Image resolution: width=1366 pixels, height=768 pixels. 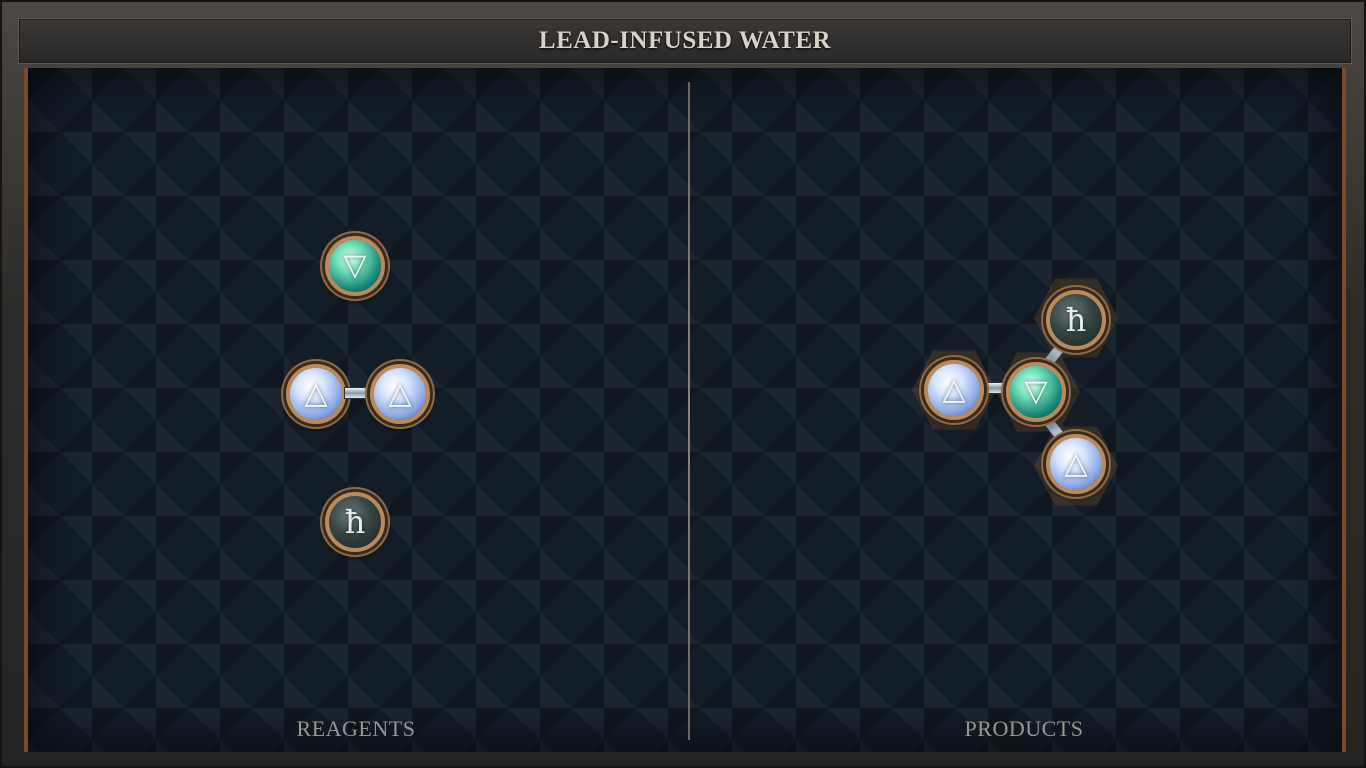 I want to click on title-bar: LEAD-INFUSED WATER, so click(x=685, y=41).